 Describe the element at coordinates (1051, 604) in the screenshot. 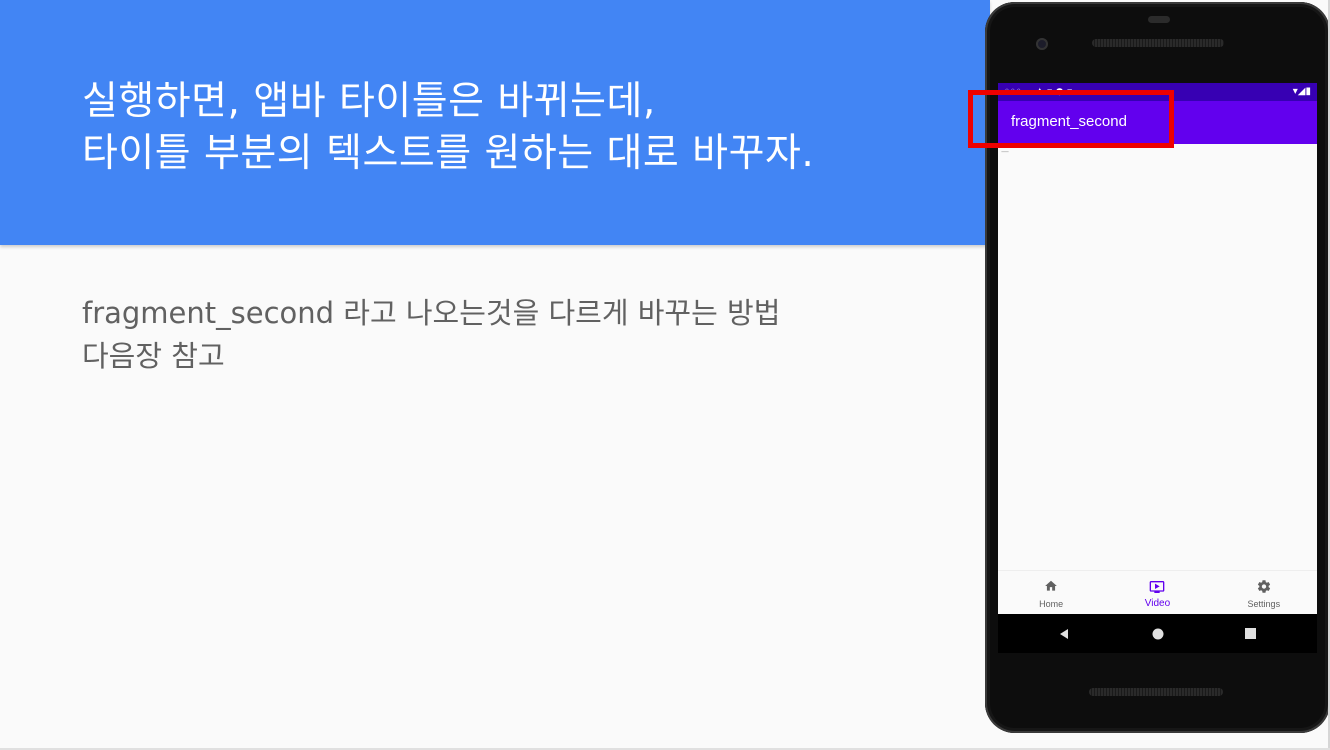

I see `nav-label-home: Home` at that location.